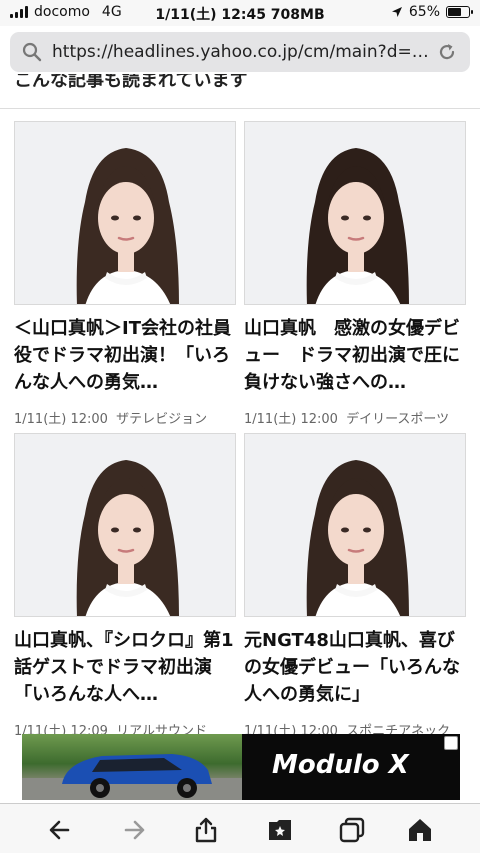 The height and width of the screenshot is (853, 480). I want to click on forward-icon, so click(134, 830).